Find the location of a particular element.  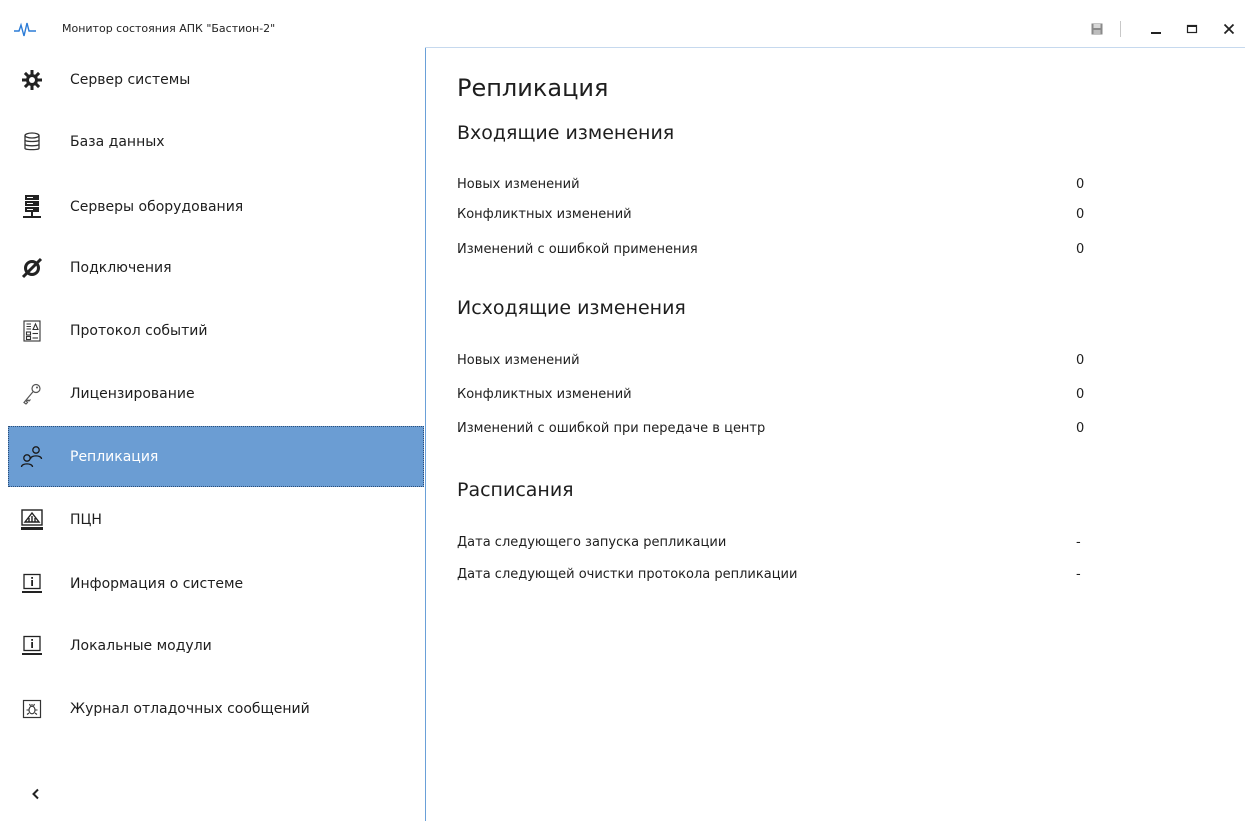

sidebar-item-label: Журнал отладочных сообщений is located at coordinates (190, 708).